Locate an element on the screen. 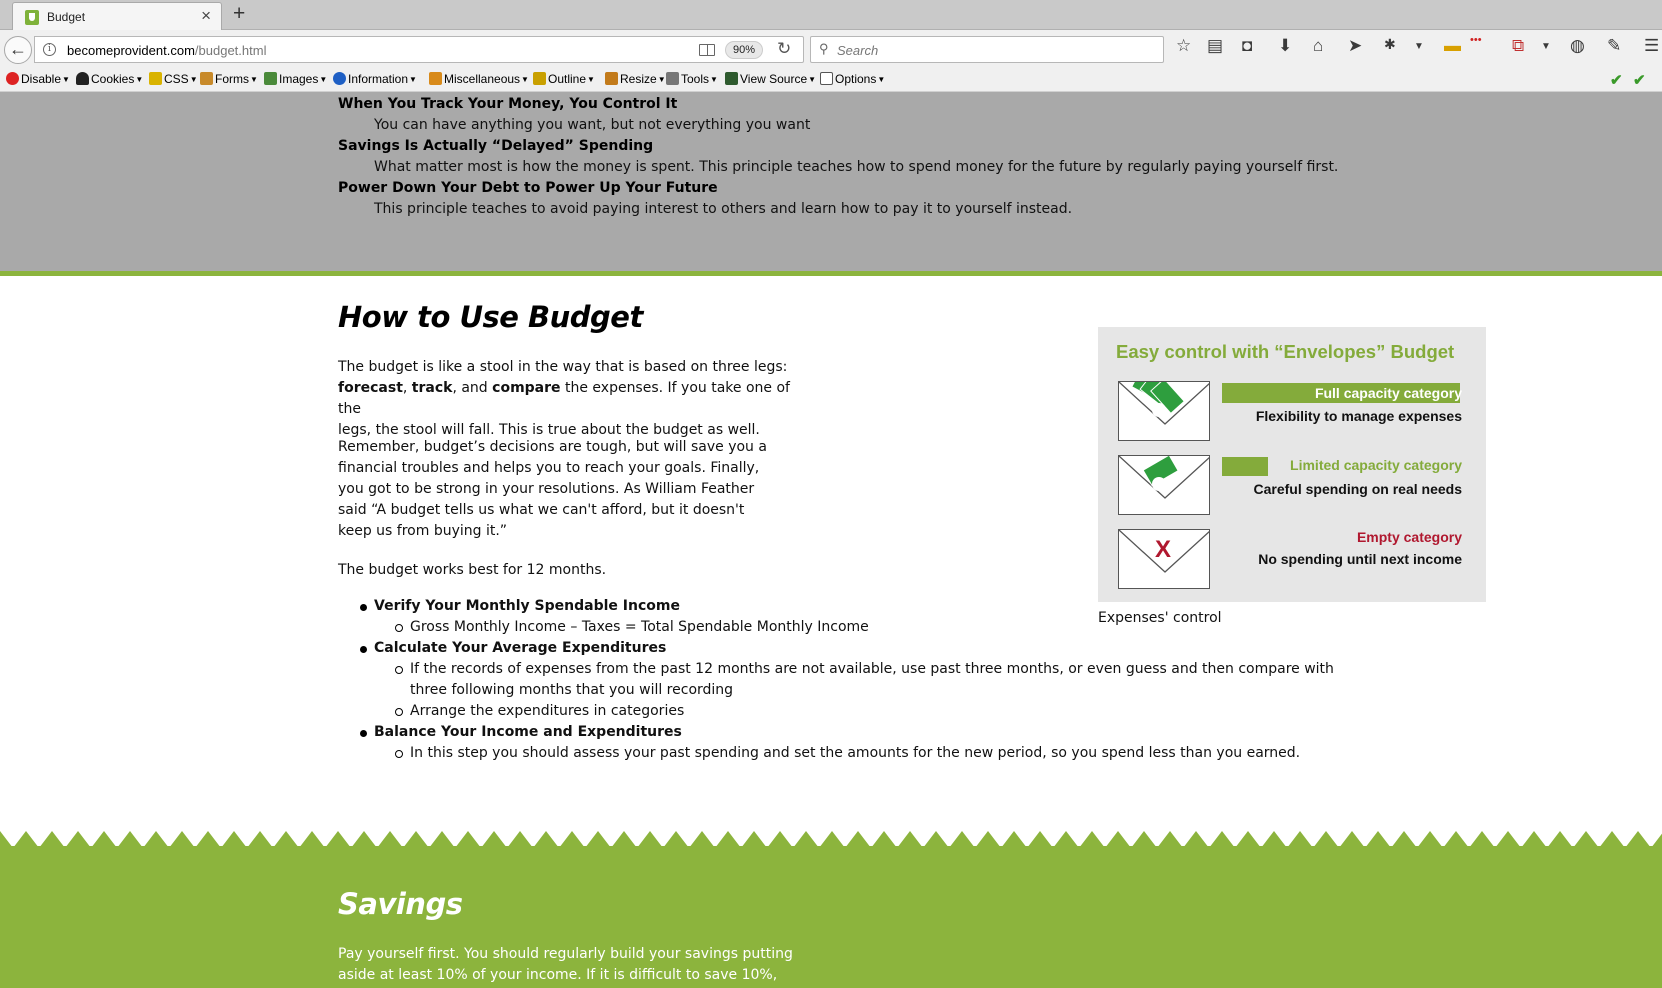 The width and height of the screenshot is (1662, 988). dev-miscellaneous-menu: Miscellaneous▼ is located at coordinates (479, 79).